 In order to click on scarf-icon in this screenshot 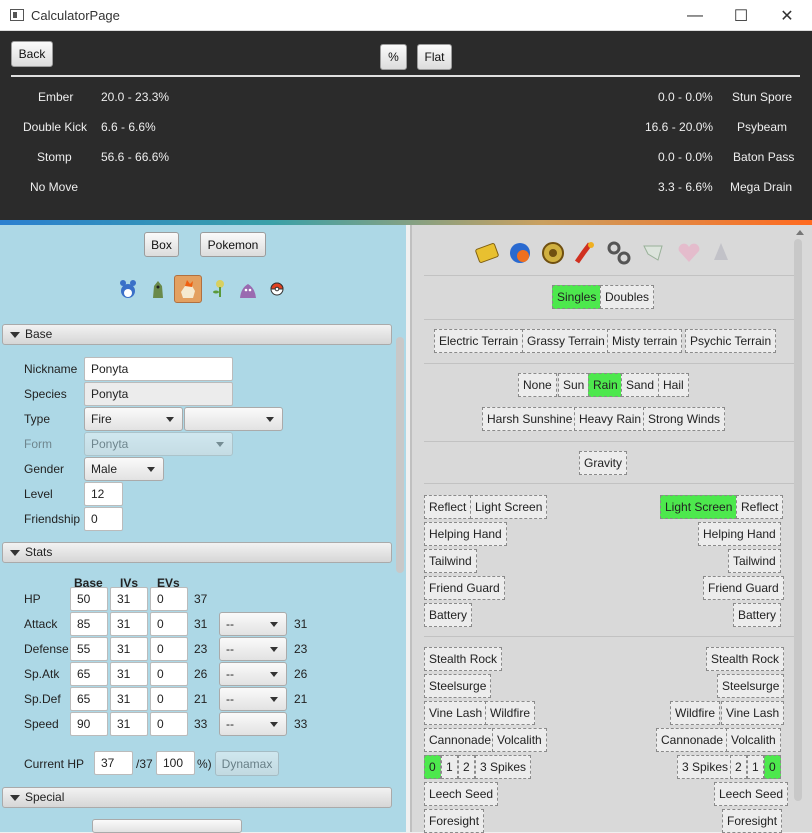, I will do `click(653, 253)`.